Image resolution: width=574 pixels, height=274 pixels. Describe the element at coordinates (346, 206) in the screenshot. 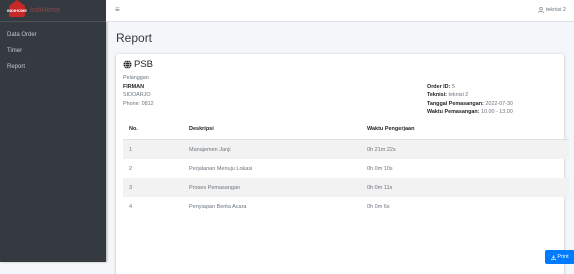

I see `table-row: 4 Penyiapan Berita Acara 0h 0m 6s` at that location.